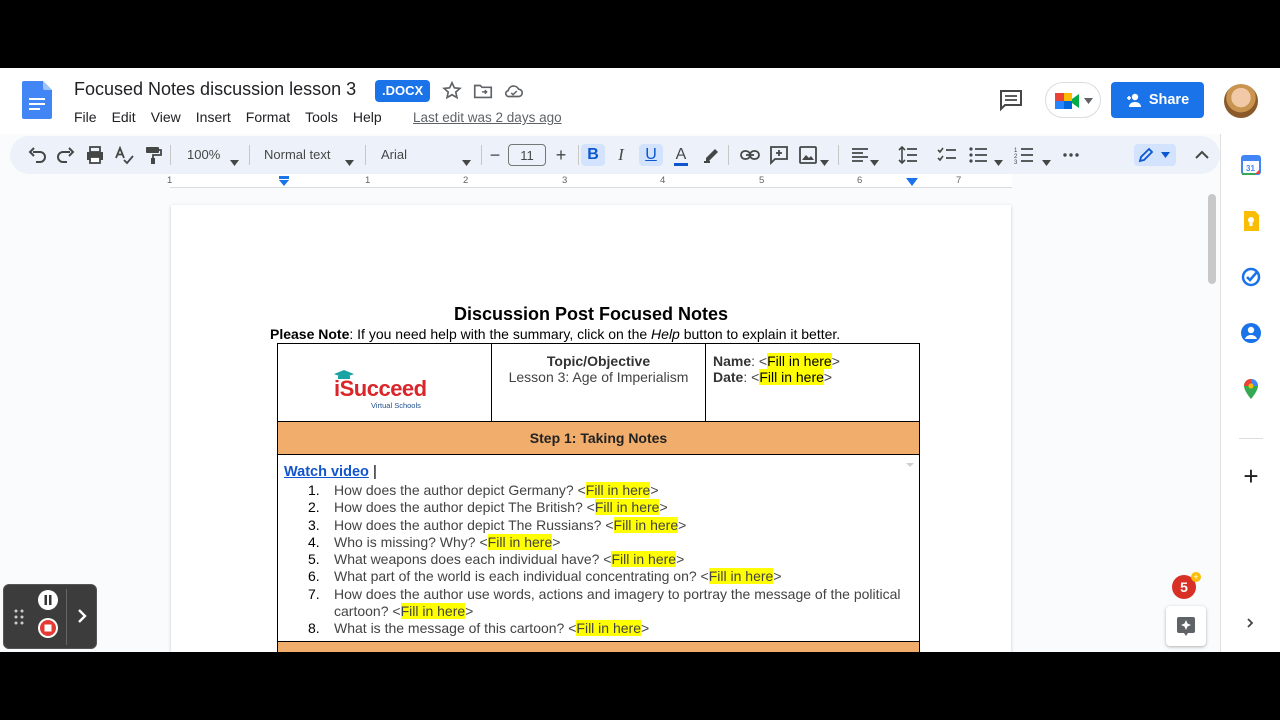  What do you see at coordinates (978, 155) in the screenshot?
I see `bulleted-list-icon` at bounding box center [978, 155].